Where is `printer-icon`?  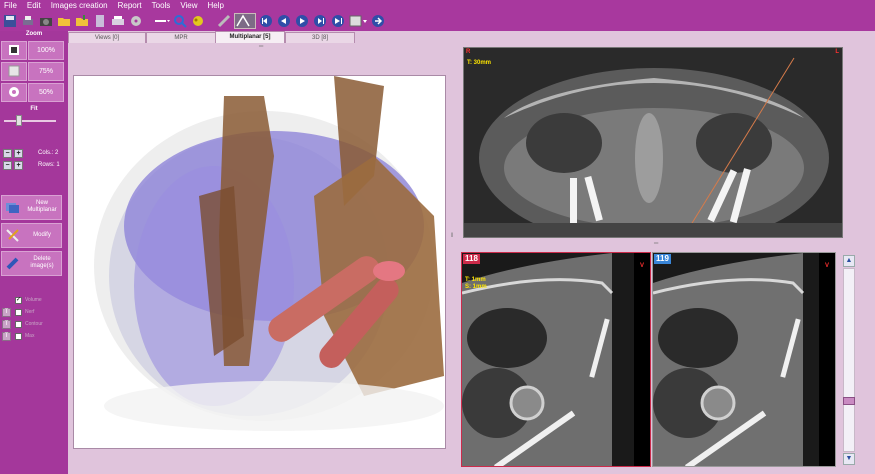 printer-icon is located at coordinates (118, 21).